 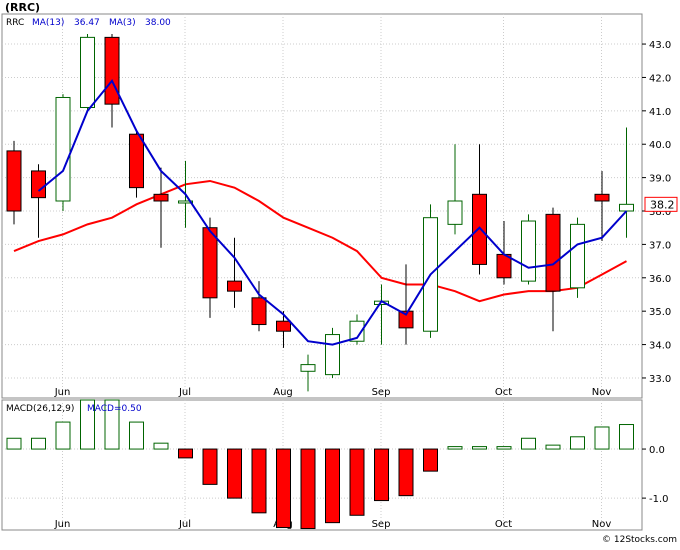 I want to click on price-tick-label: 40.0, so click(x=660, y=145).